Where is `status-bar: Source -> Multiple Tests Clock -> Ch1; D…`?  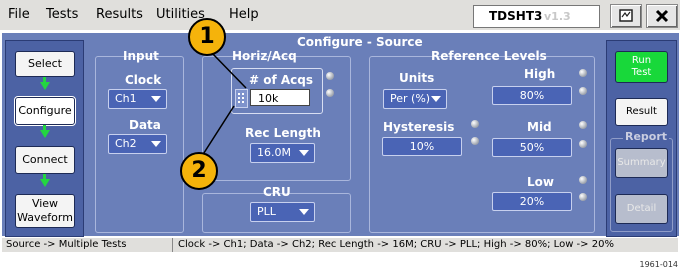 status-bar: Source -> Multiple Tests Clock -> Ch1; D… is located at coordinates (340, 245).